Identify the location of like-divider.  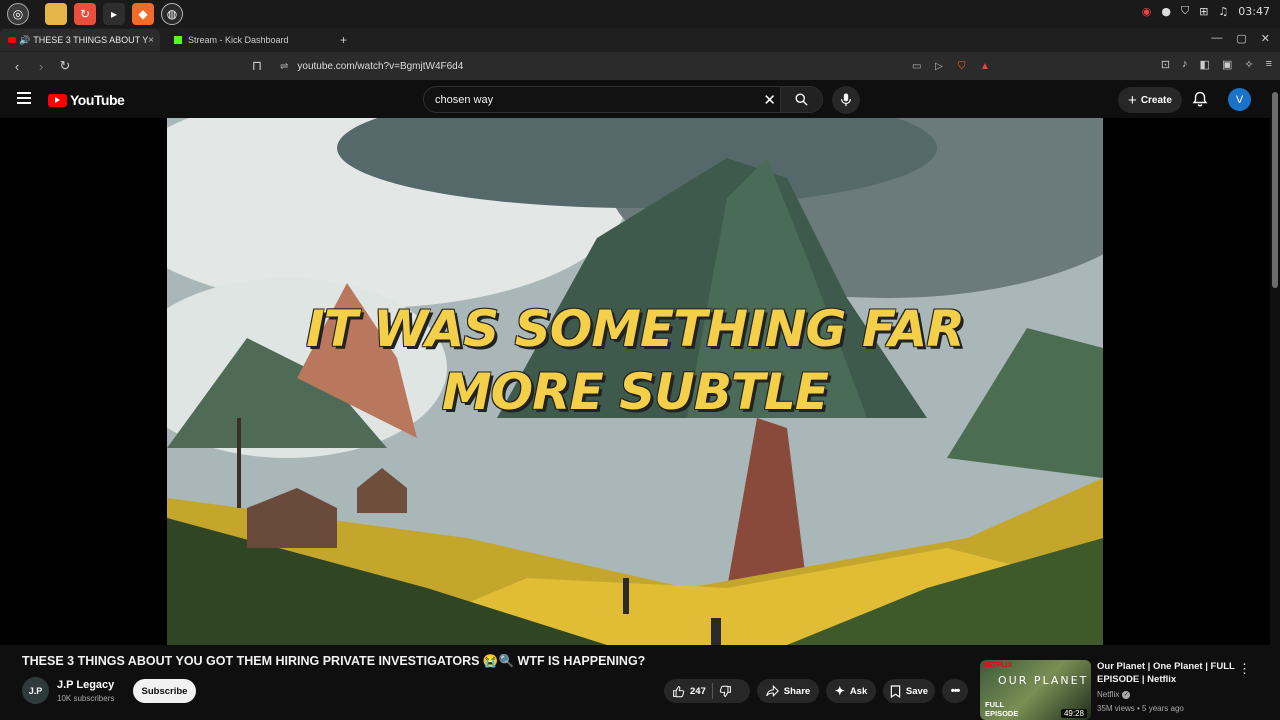
(712, 691).